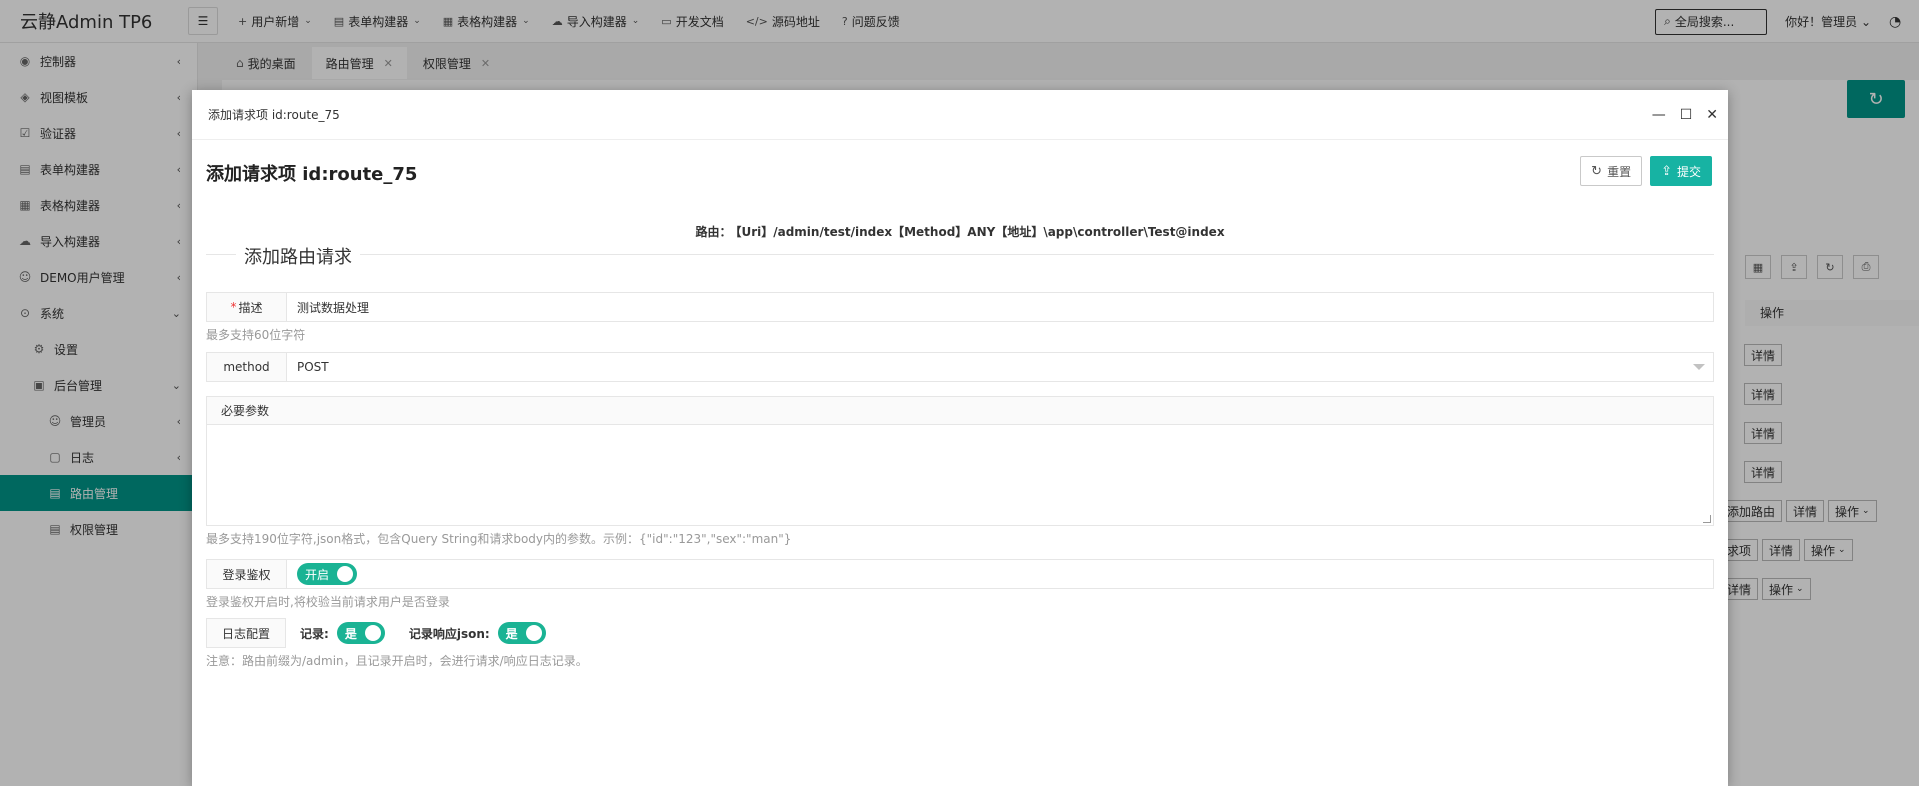  Describe the element at coordinates (1712, 115) in the screenshot. I see `close-icon: ✕` at that location.